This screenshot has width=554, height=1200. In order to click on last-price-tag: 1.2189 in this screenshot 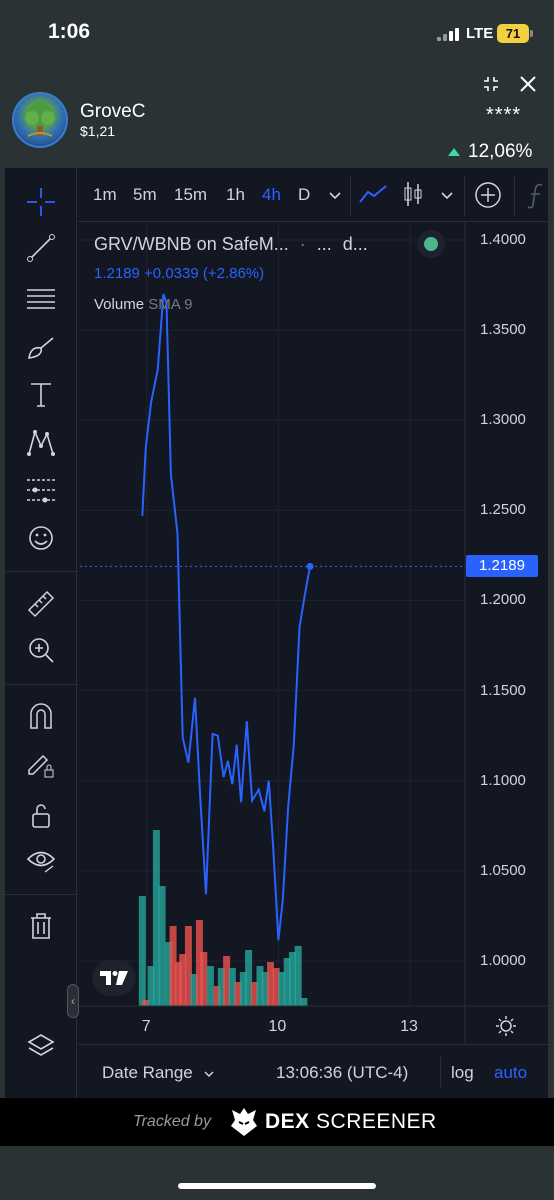, I will do `click(502, 566)`.